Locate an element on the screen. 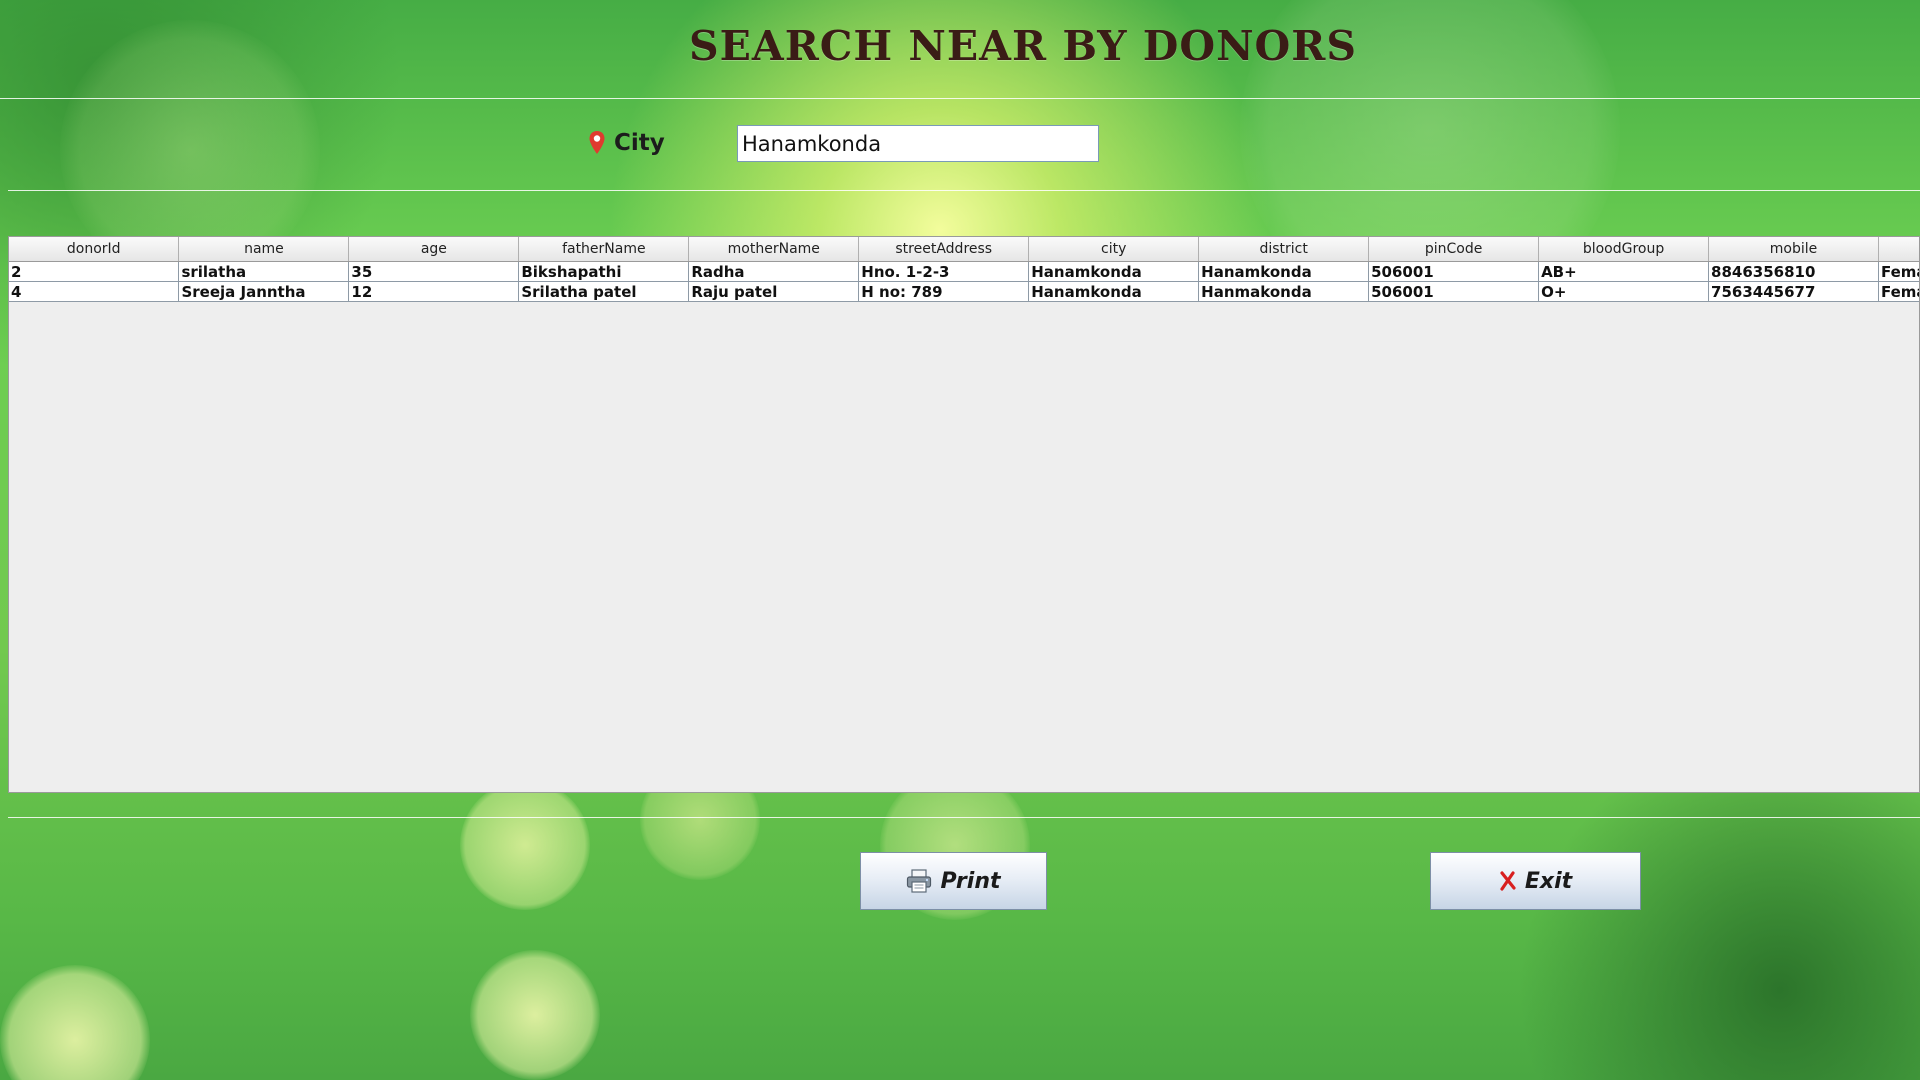 The image size is (1920, 1080). search-divider is located at coordinates (964, 190).